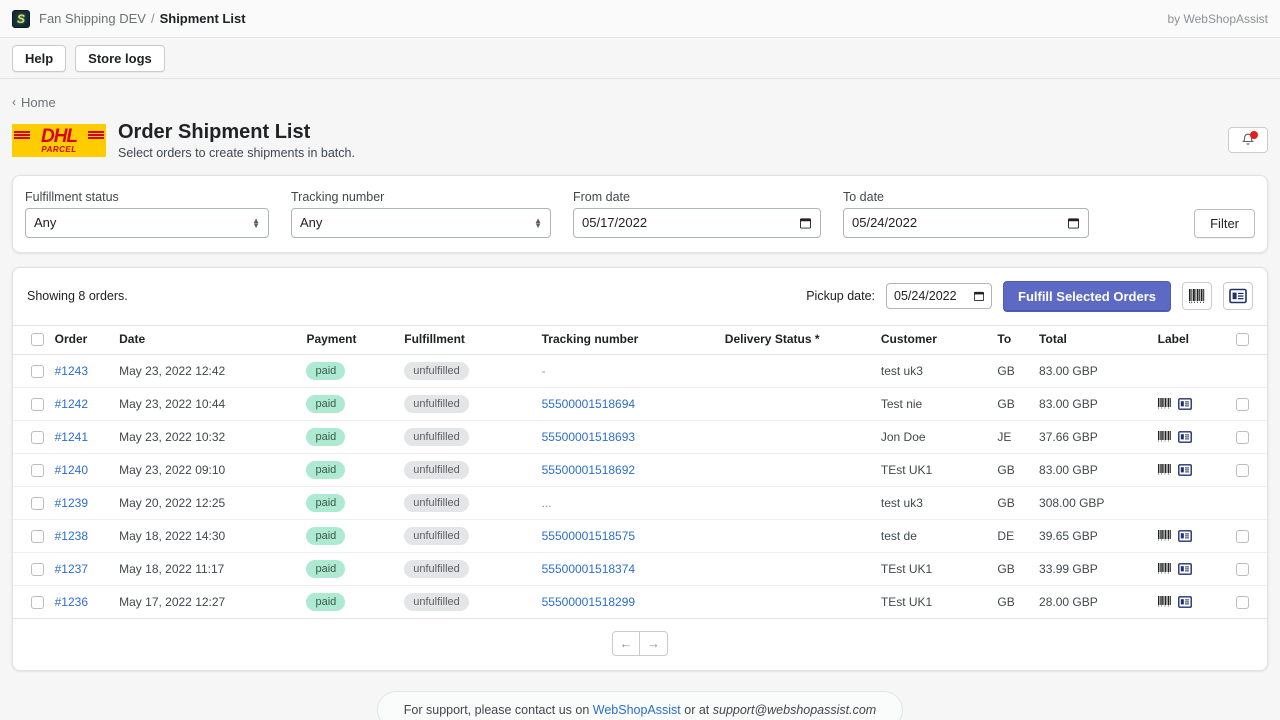 This screenshot has height=720, width=1280. Describe the element at coordinates (71, 371) in the screenshot. I see `order-link: #1243` at that location.